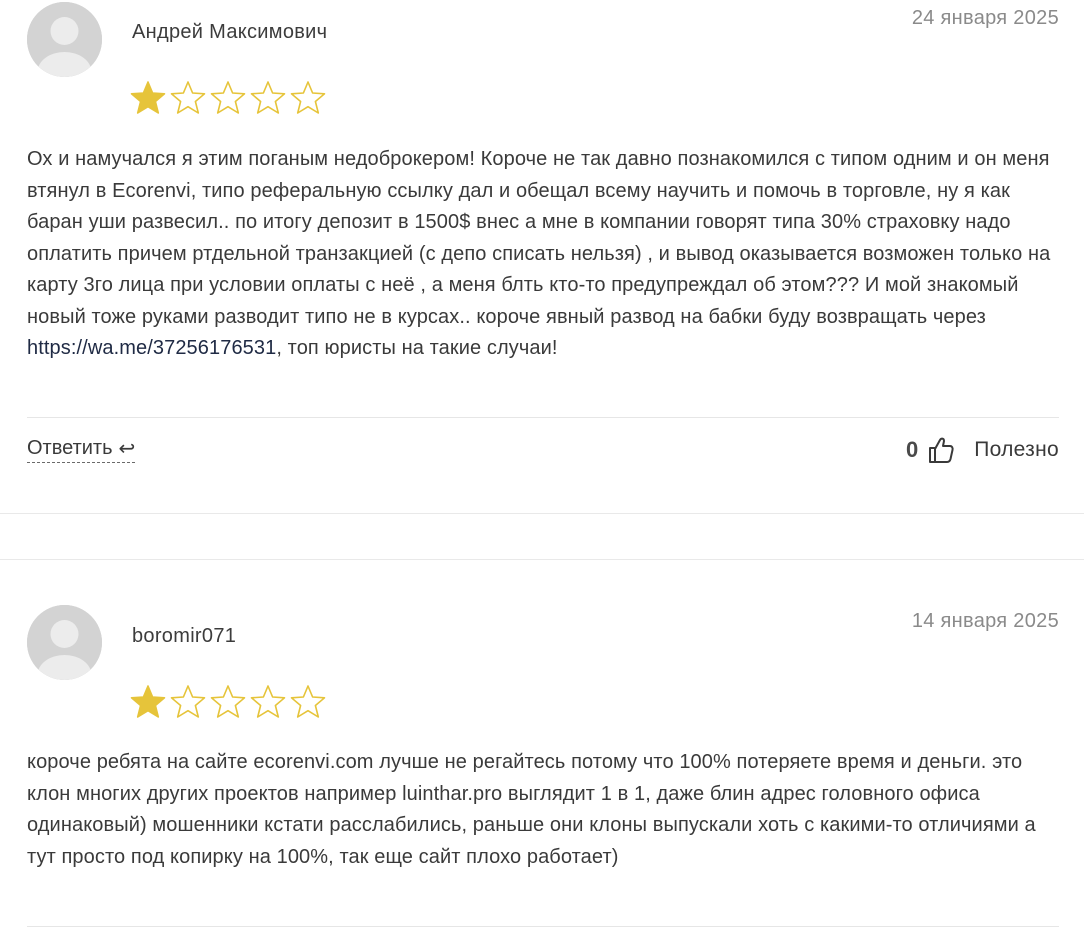 Image resolution: width=1084 pixels, height=942 pixels. I want to click on review-date: 24 января 2025, so click(985, 18).